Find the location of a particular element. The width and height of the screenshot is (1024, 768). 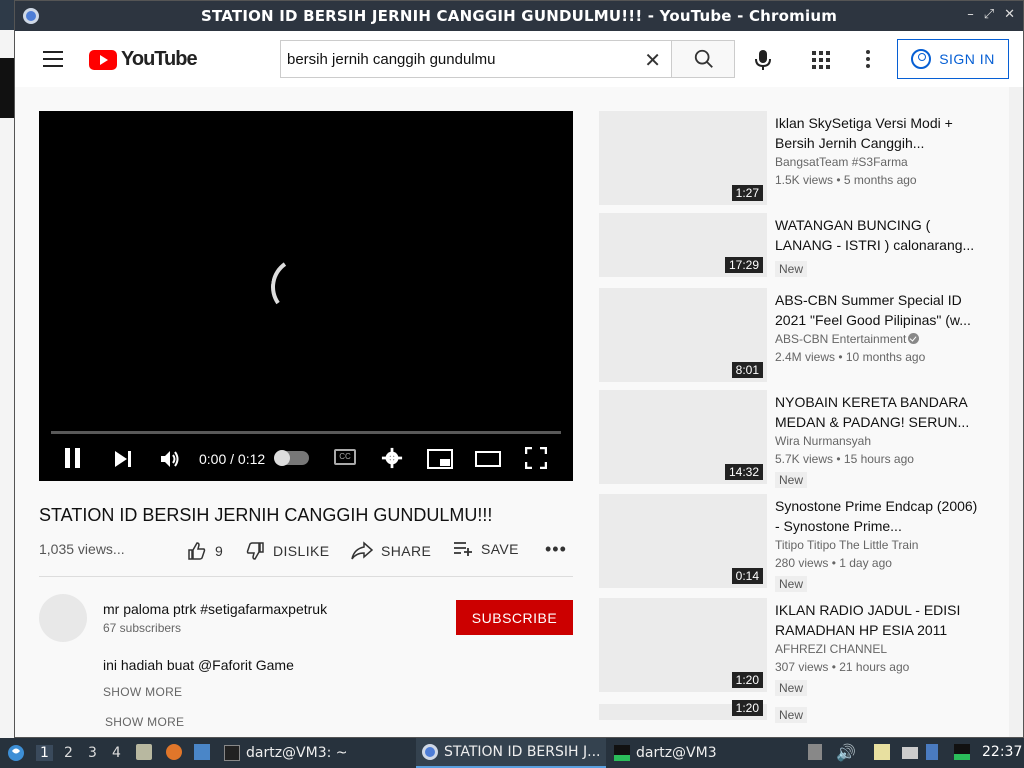

channel-label: ABS-CBN Entertainment is located at coordinates (841, 339).